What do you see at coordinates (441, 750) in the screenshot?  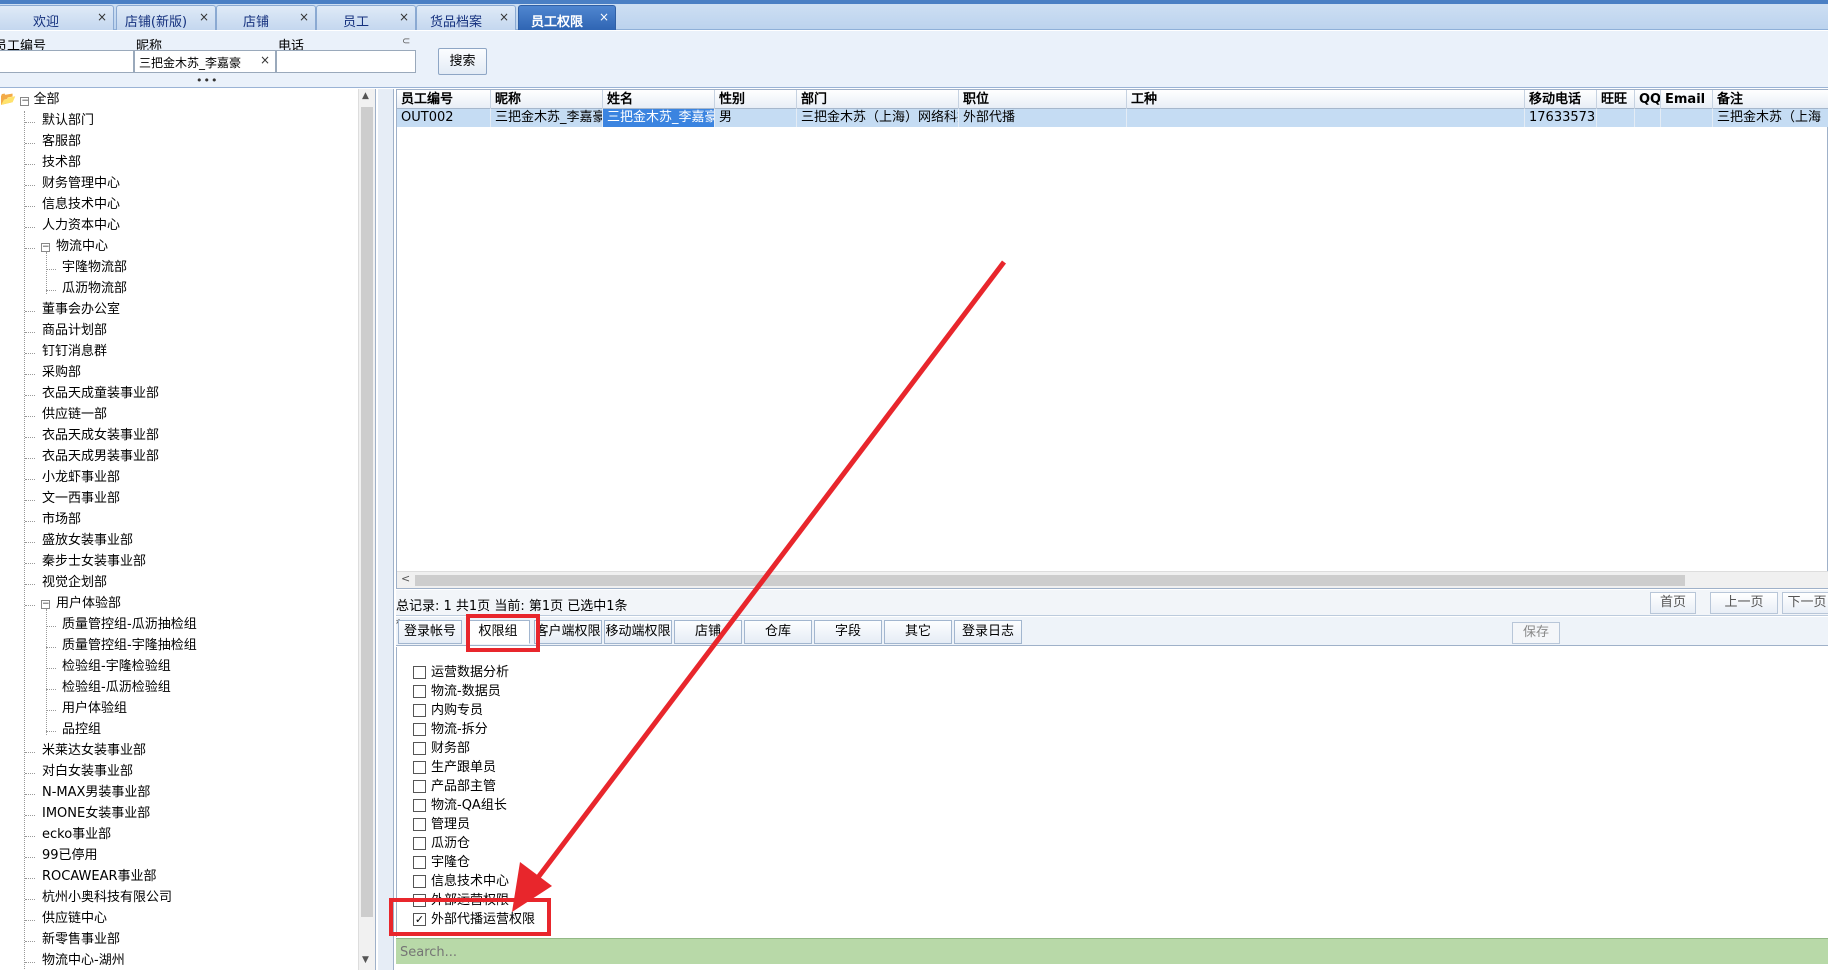 I see `permission-group-item: 财务部` at bounding box center [441, 750].